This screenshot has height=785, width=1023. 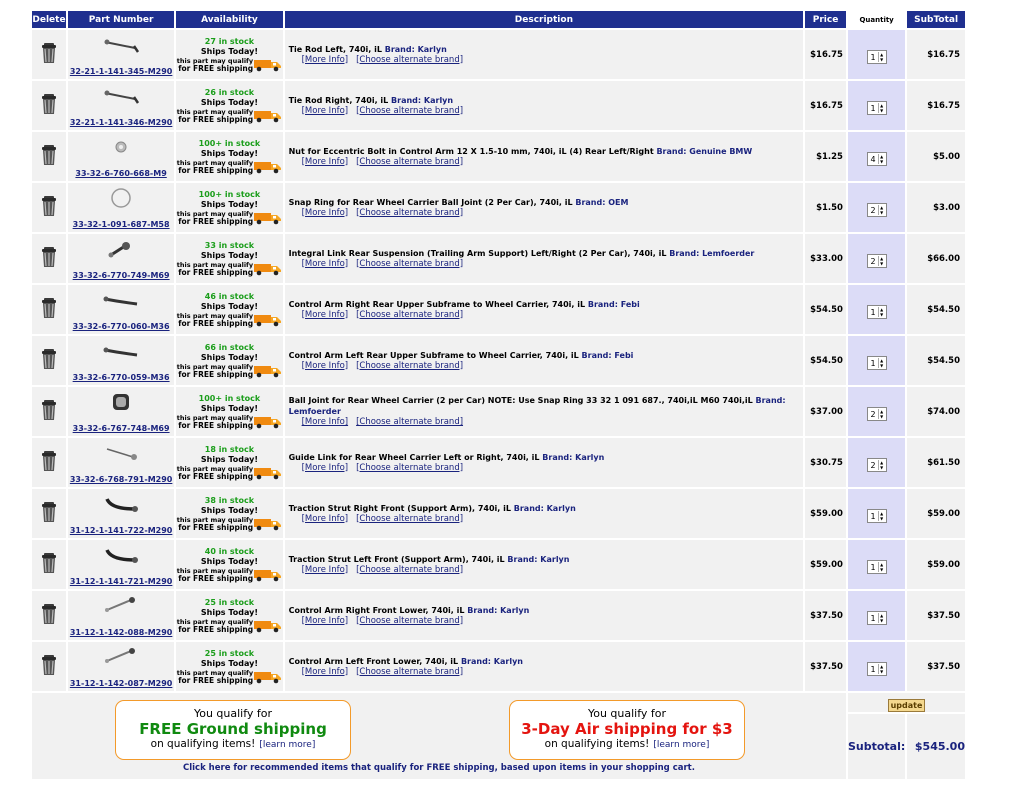 What do you see at coordinates (121, 326) in the screenshot?
I see `part-number-link: 33-32-6-770-060-M36` at bounding box center [121, 326].